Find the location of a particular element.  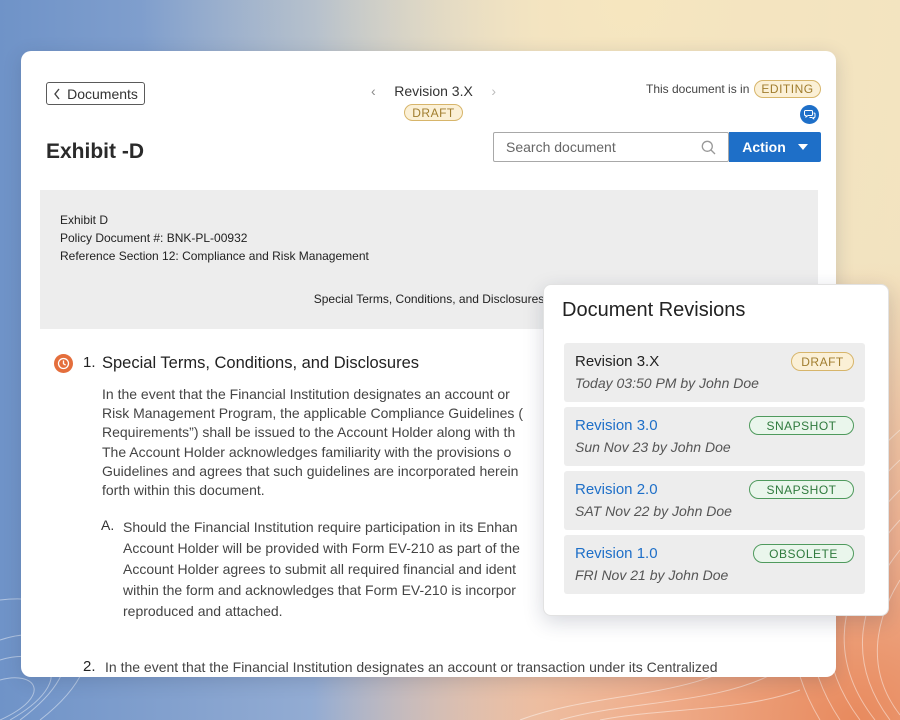

search-box is located at coordinates (611, 147).